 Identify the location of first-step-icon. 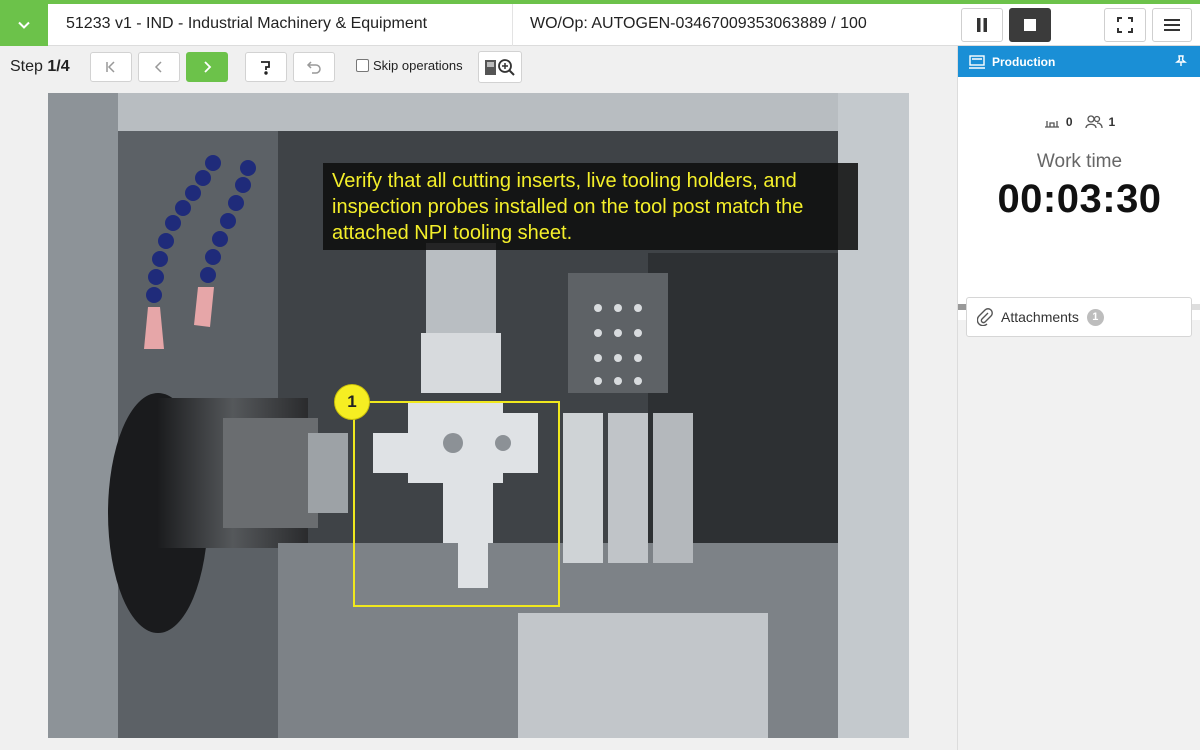
(110, 67).